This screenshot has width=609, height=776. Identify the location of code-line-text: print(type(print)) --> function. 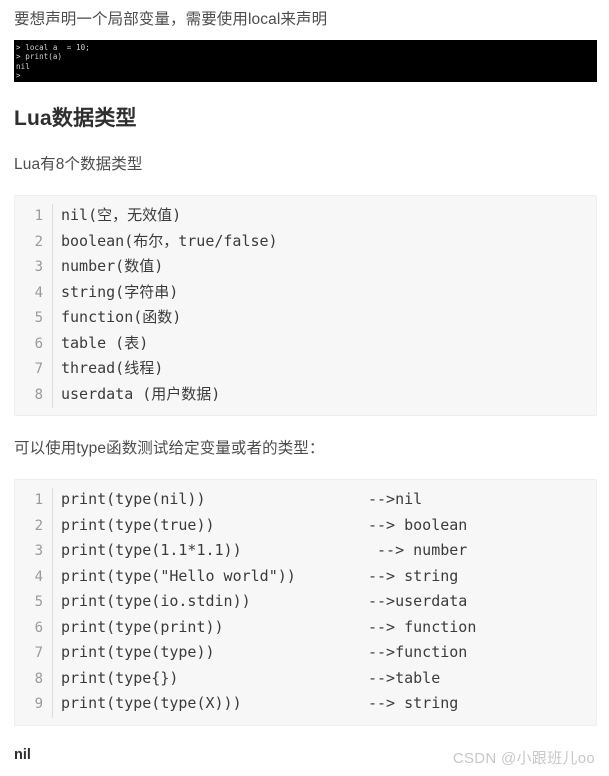
(324, 628).